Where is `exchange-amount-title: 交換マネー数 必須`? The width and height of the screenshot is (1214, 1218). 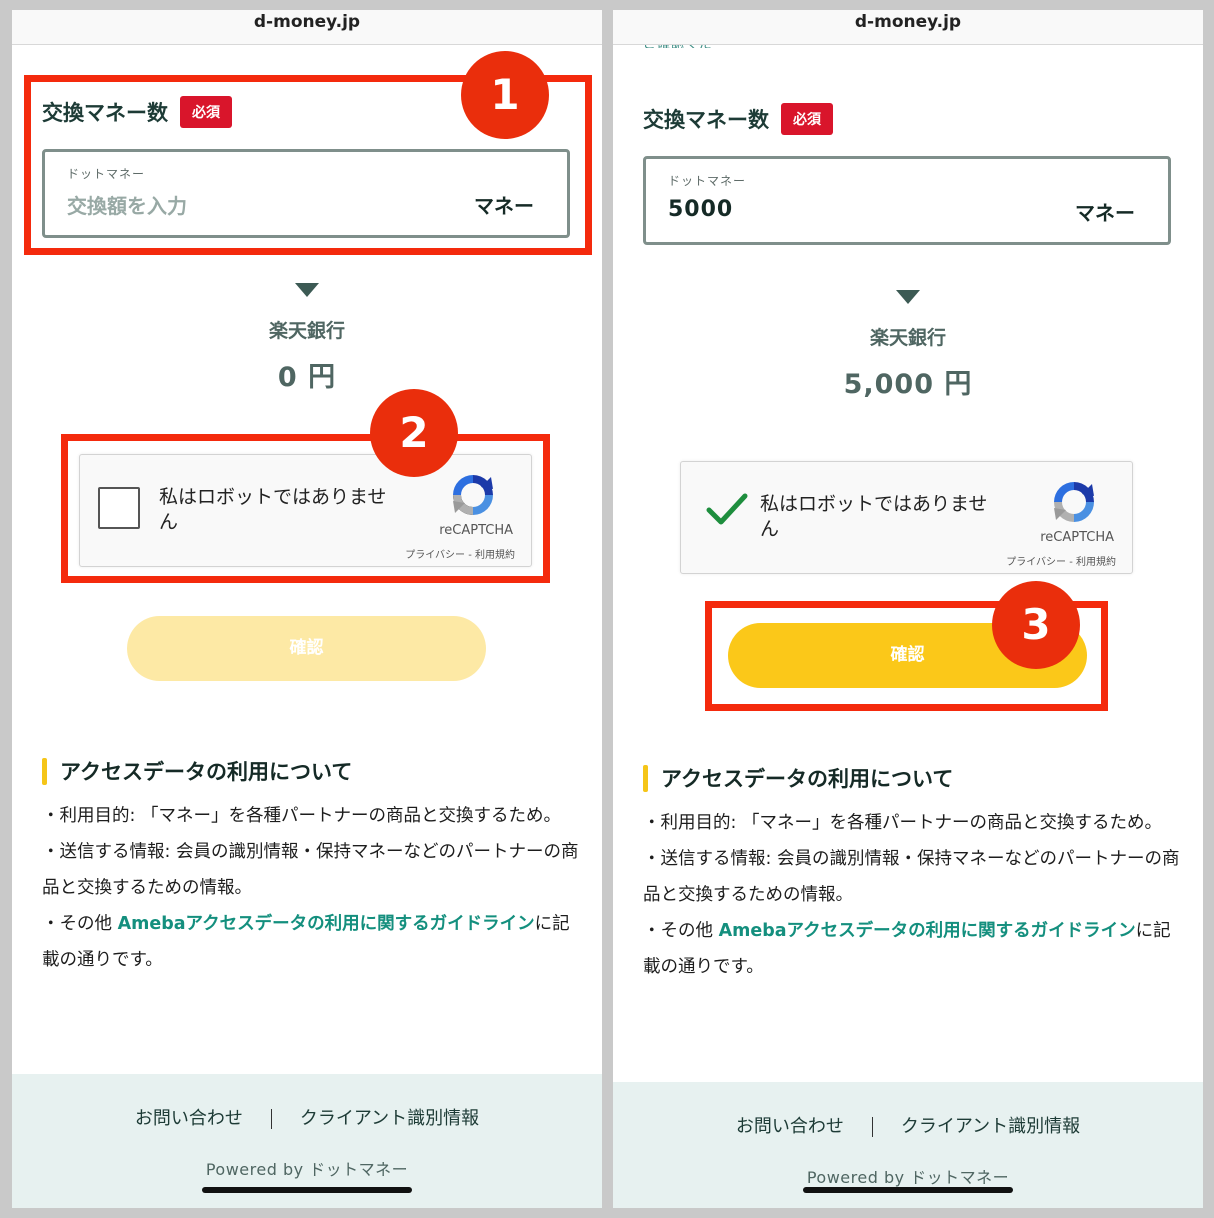 exchange-amount-title: 交換マネー数 必須 is located at coordinates (738, 119).